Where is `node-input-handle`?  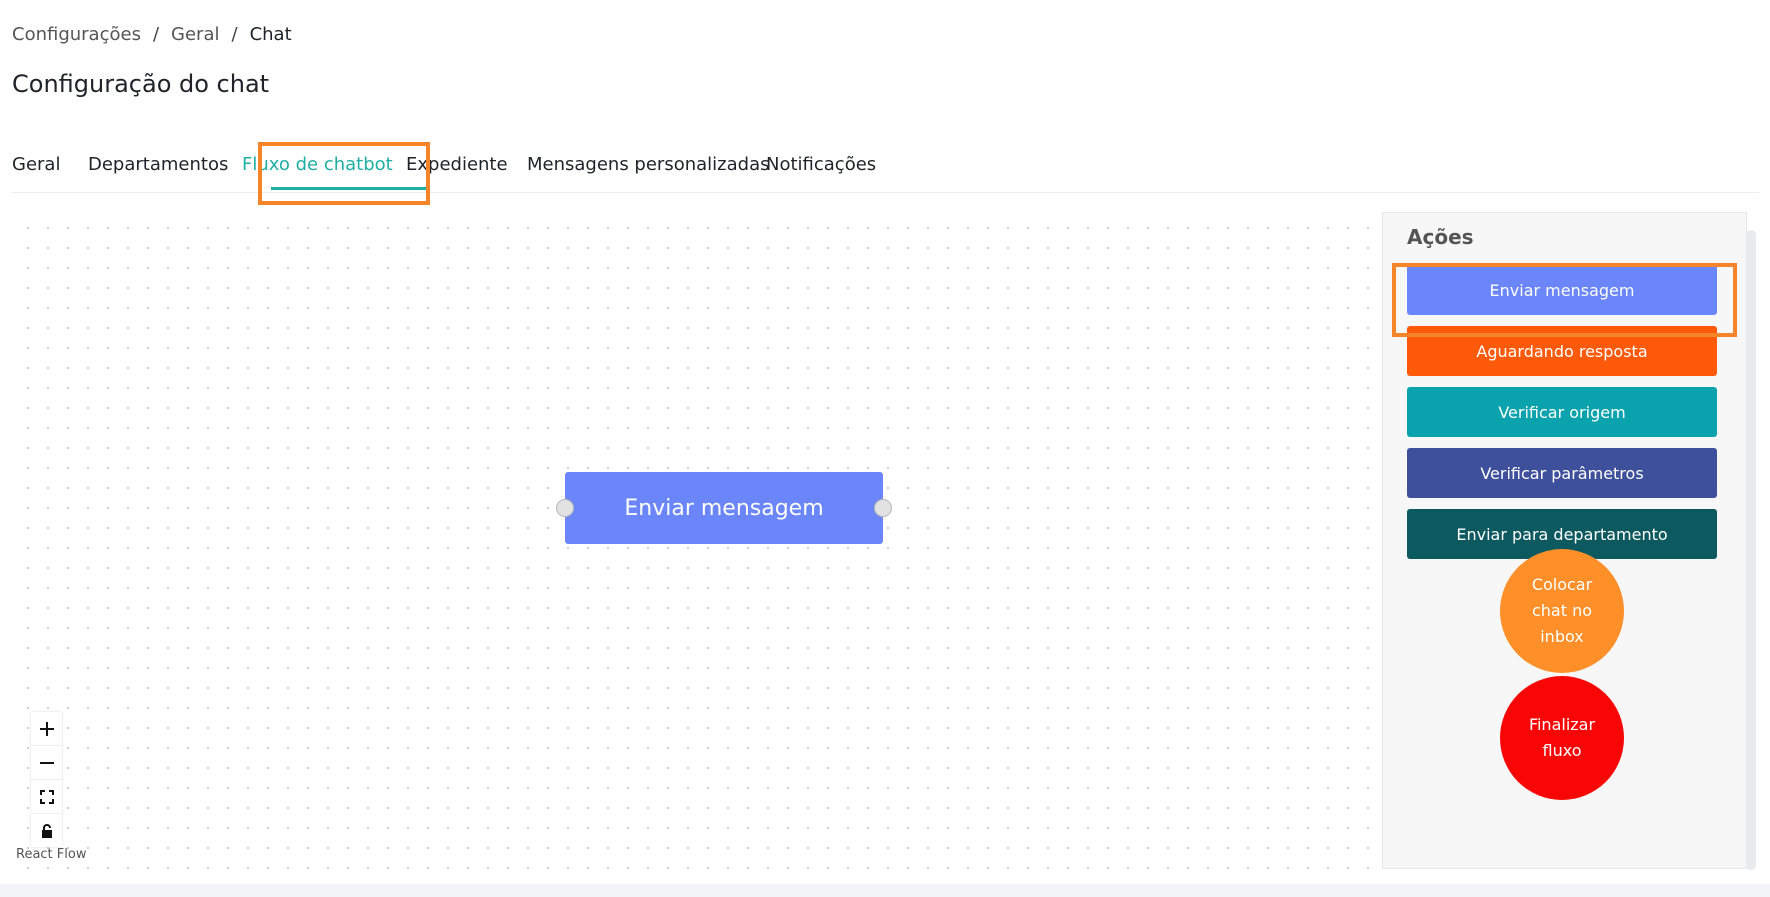
node-input-handle is located at coordinates (565, 508).